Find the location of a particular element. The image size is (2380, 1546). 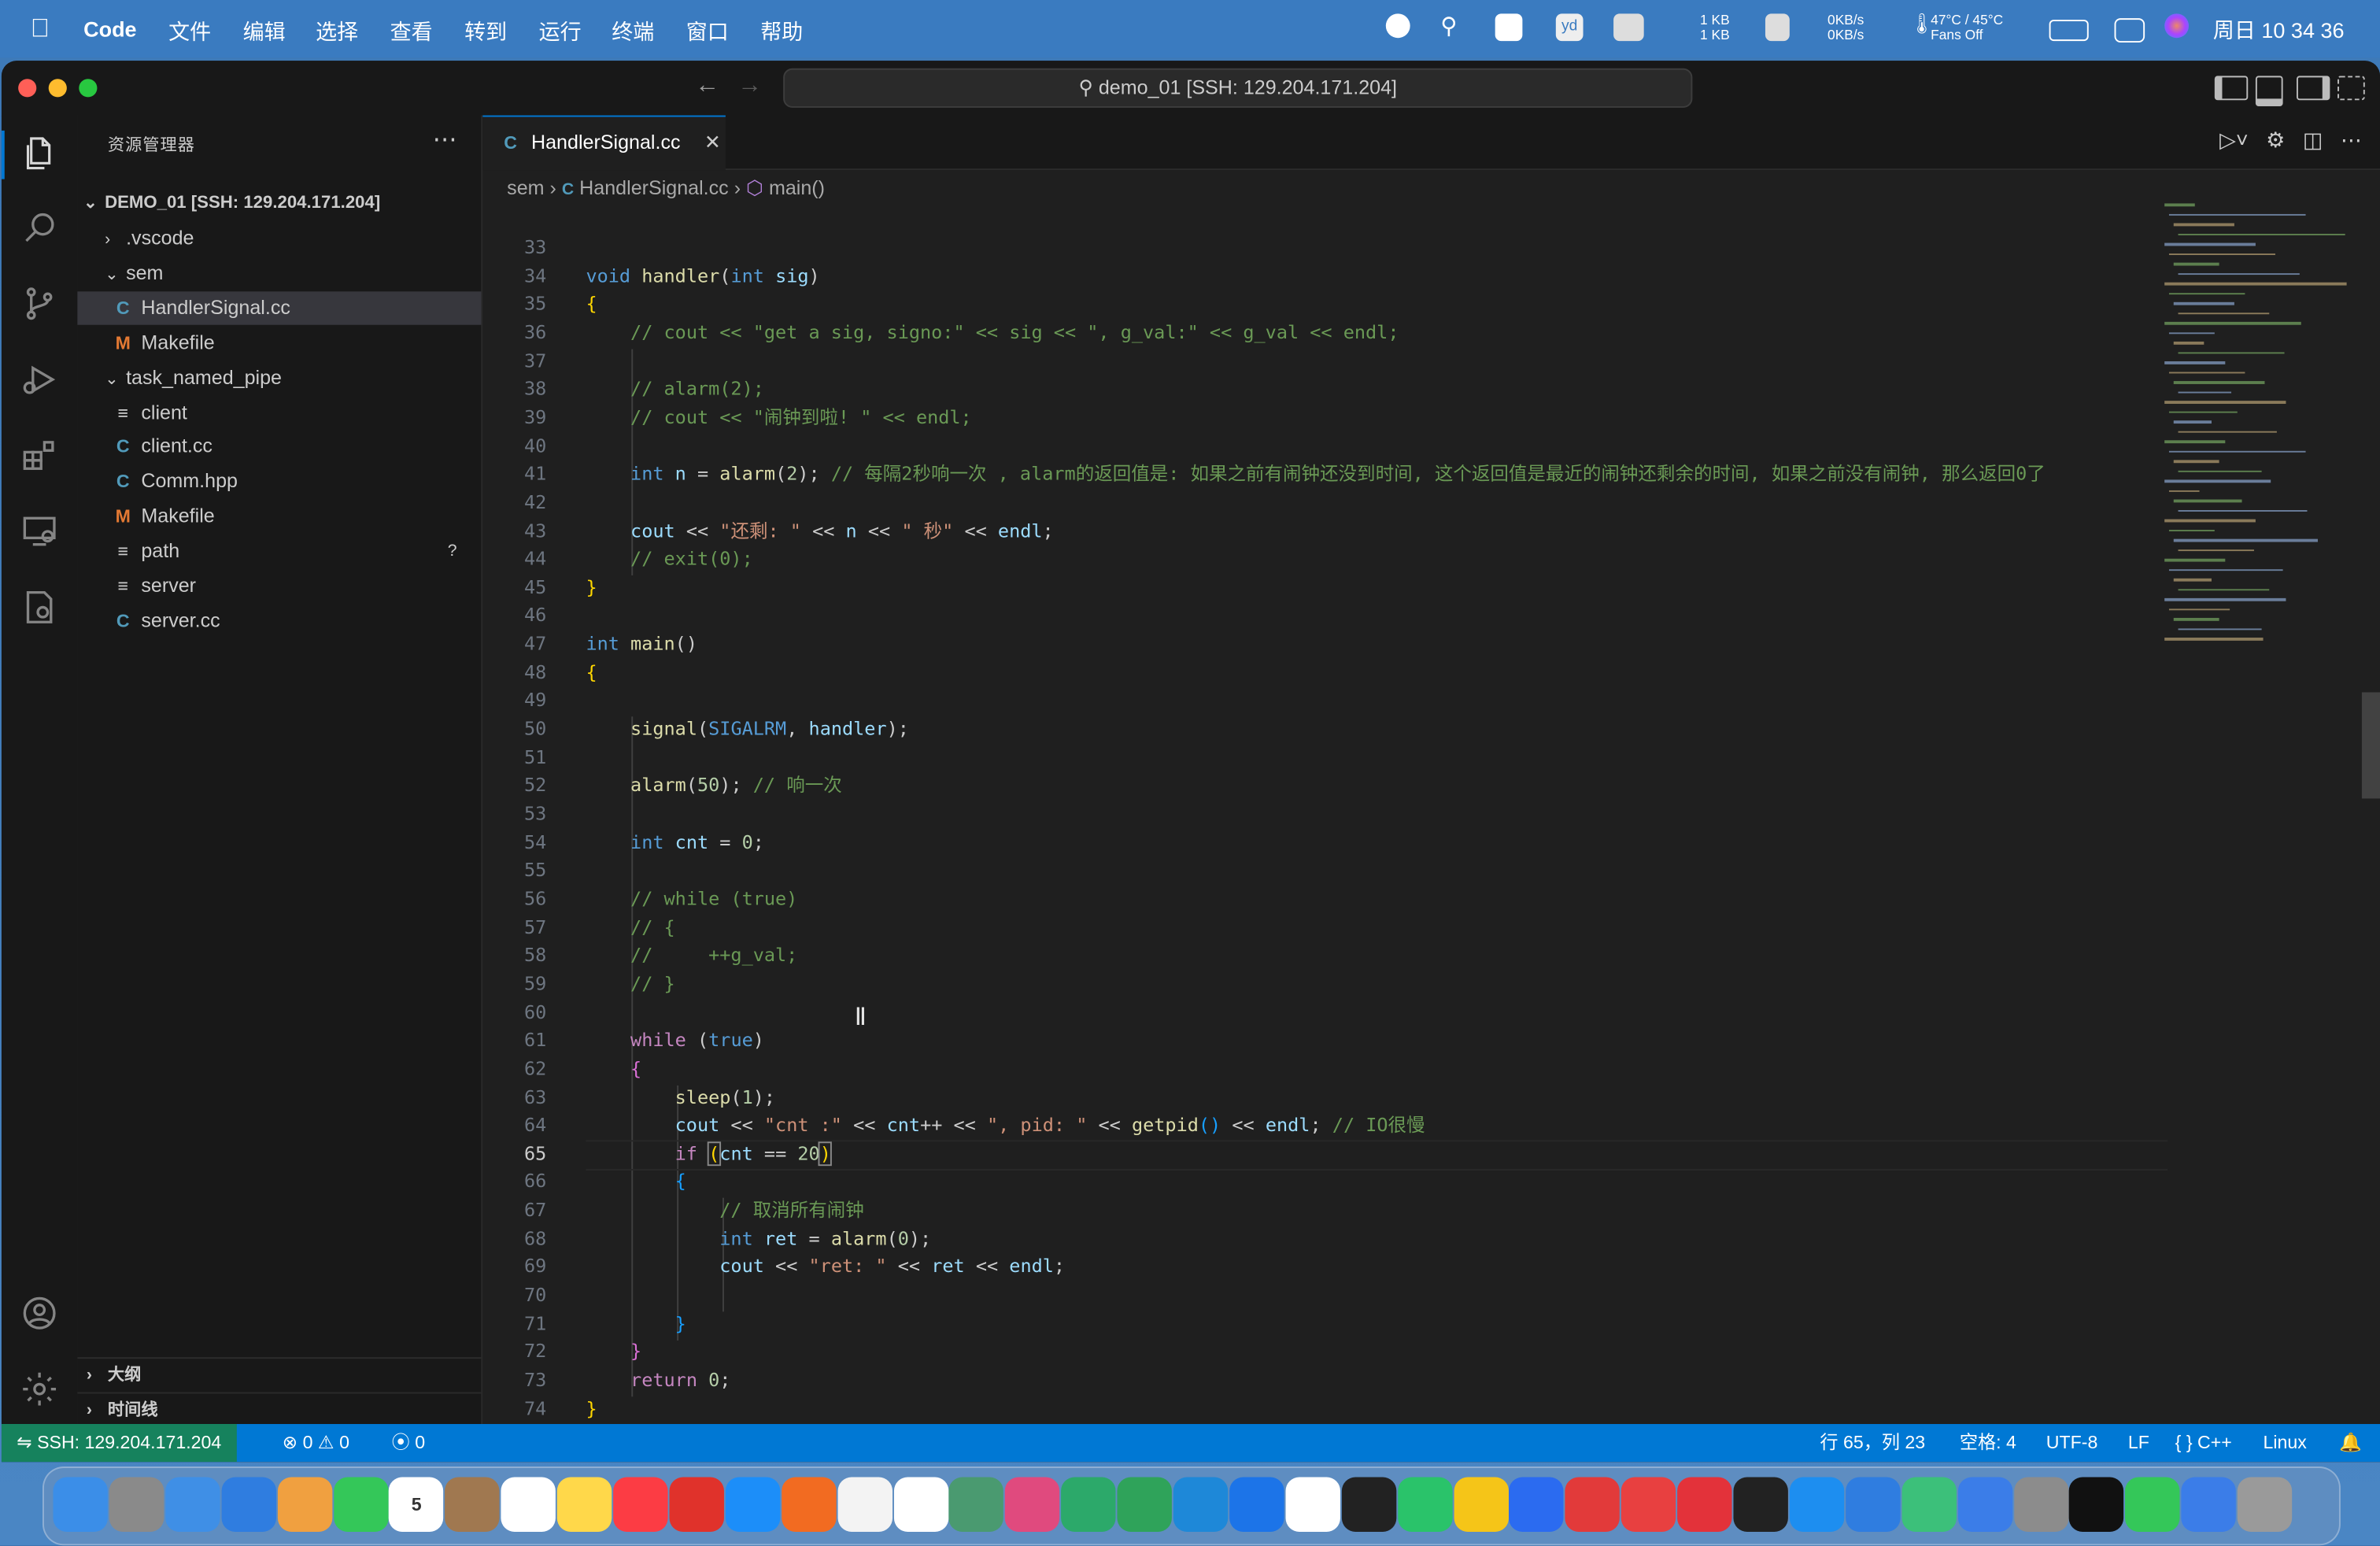

breadcrumb-folder: sem is located at coordinates (525, 187).